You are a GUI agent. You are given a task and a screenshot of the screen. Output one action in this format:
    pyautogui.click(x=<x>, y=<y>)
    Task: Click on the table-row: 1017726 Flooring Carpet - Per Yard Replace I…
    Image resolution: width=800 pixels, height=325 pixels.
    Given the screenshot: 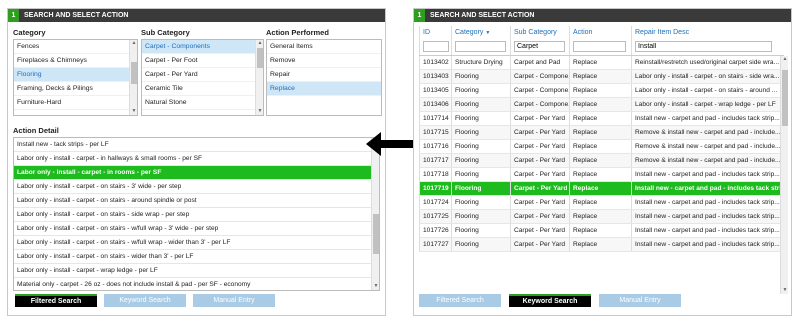 What is the action you would take?
    pyautogui.click(x=601, y=230)
    